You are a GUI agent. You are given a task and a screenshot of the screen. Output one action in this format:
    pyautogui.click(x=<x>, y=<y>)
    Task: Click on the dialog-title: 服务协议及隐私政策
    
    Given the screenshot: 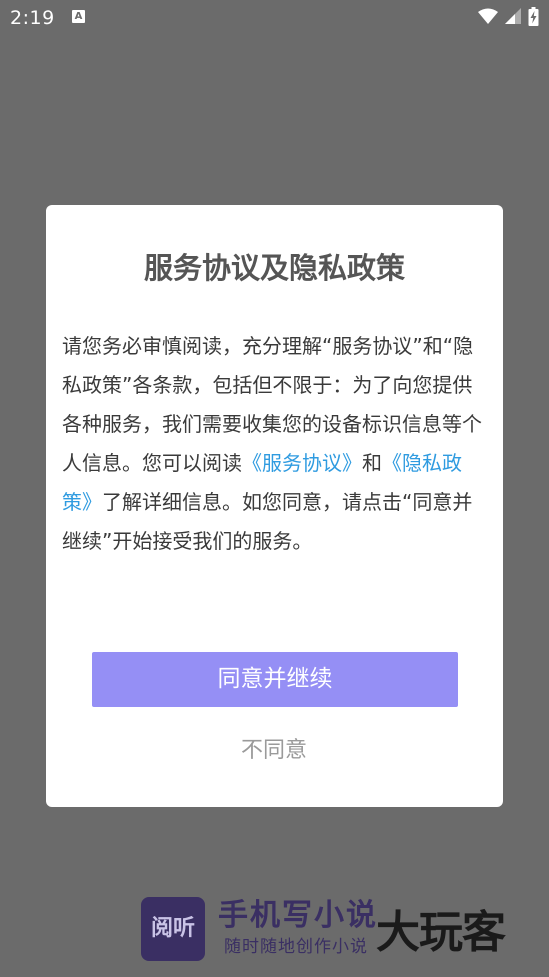 What is the action you would take?
    pyautogui.click(x=274, y=268)
    